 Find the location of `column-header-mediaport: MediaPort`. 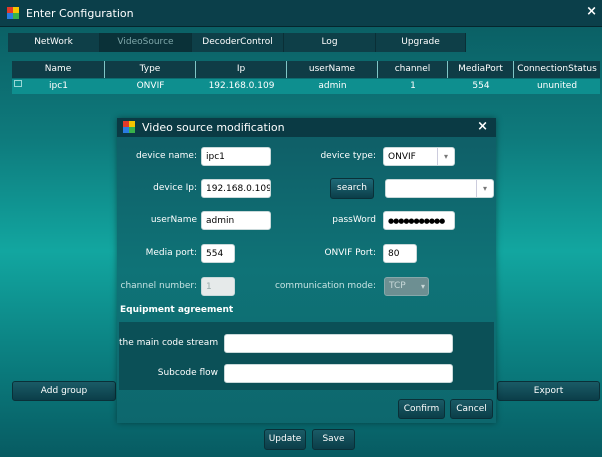

column-header-mediaport: MediaPort is located at coordinates (481, 69).